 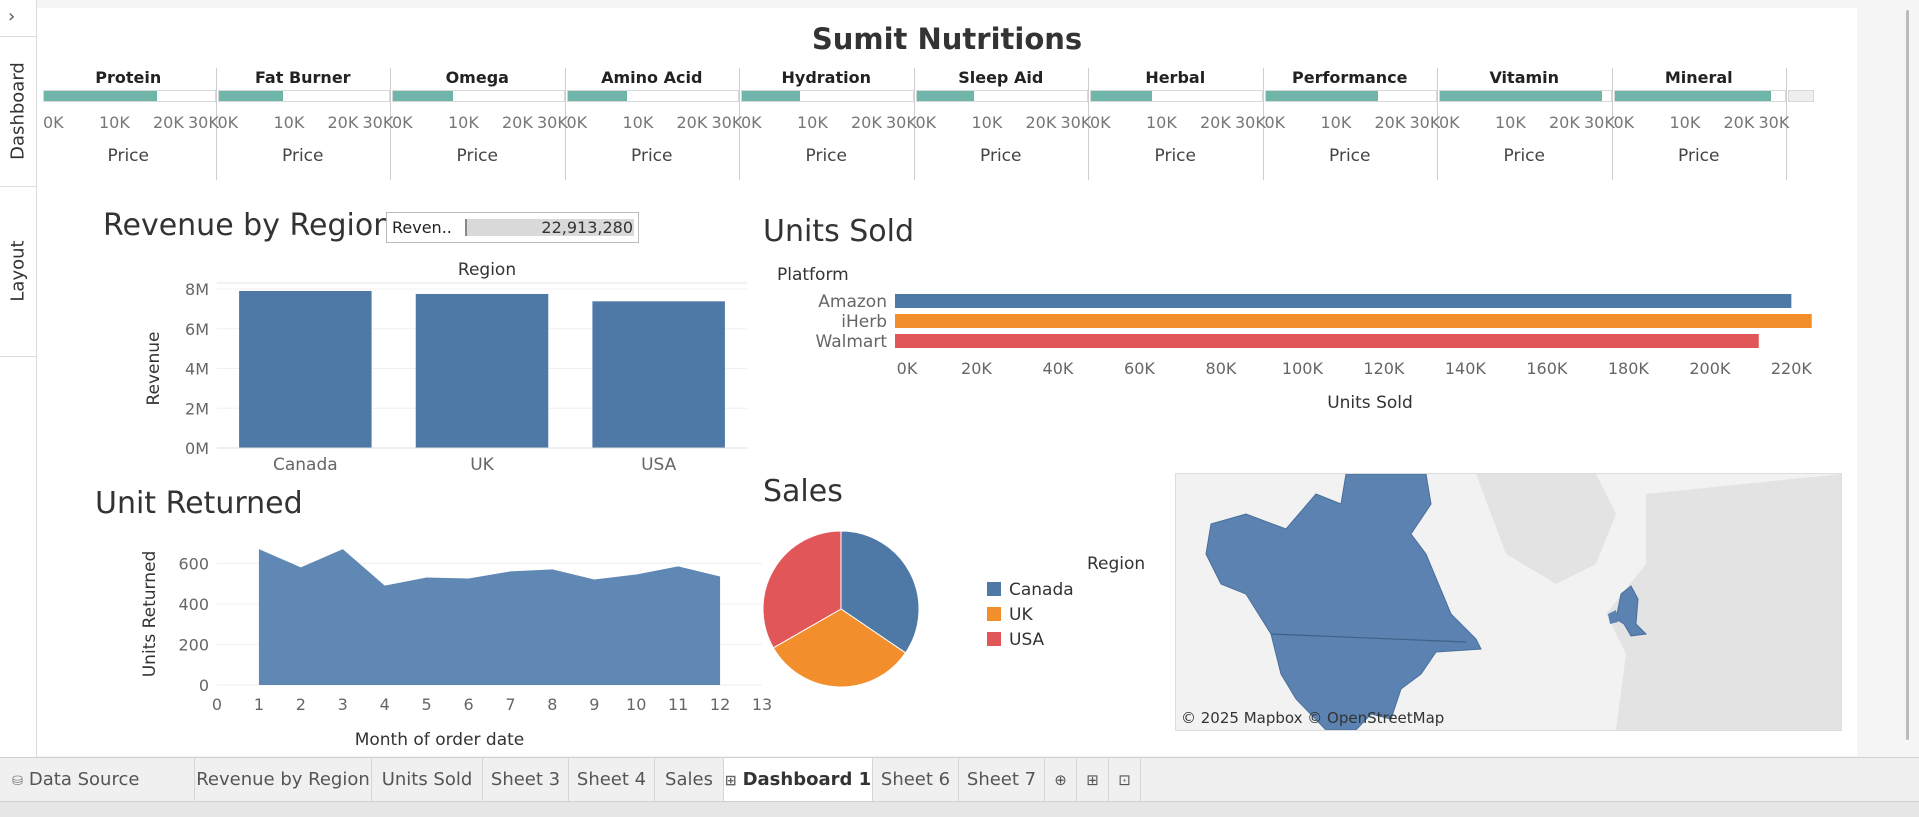 What do you see at coordinates (526, 780) in the screenshot?
I see `tab-sheet-3: Sheet 3` at bounding box center [526, 780].